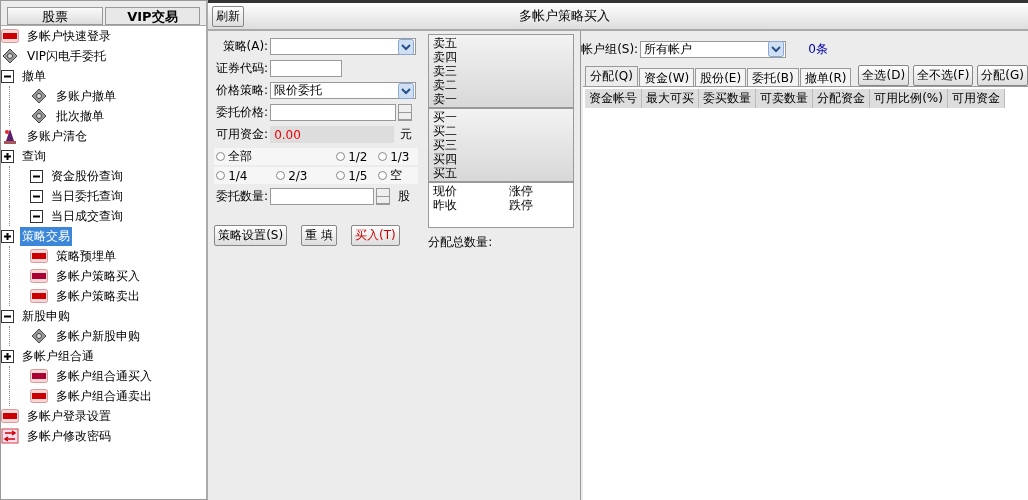  What do you see at coordinates (251, 235) in the screenshot?
I see `action-button: 策略设置(S)` at bounding box center [251, 235].